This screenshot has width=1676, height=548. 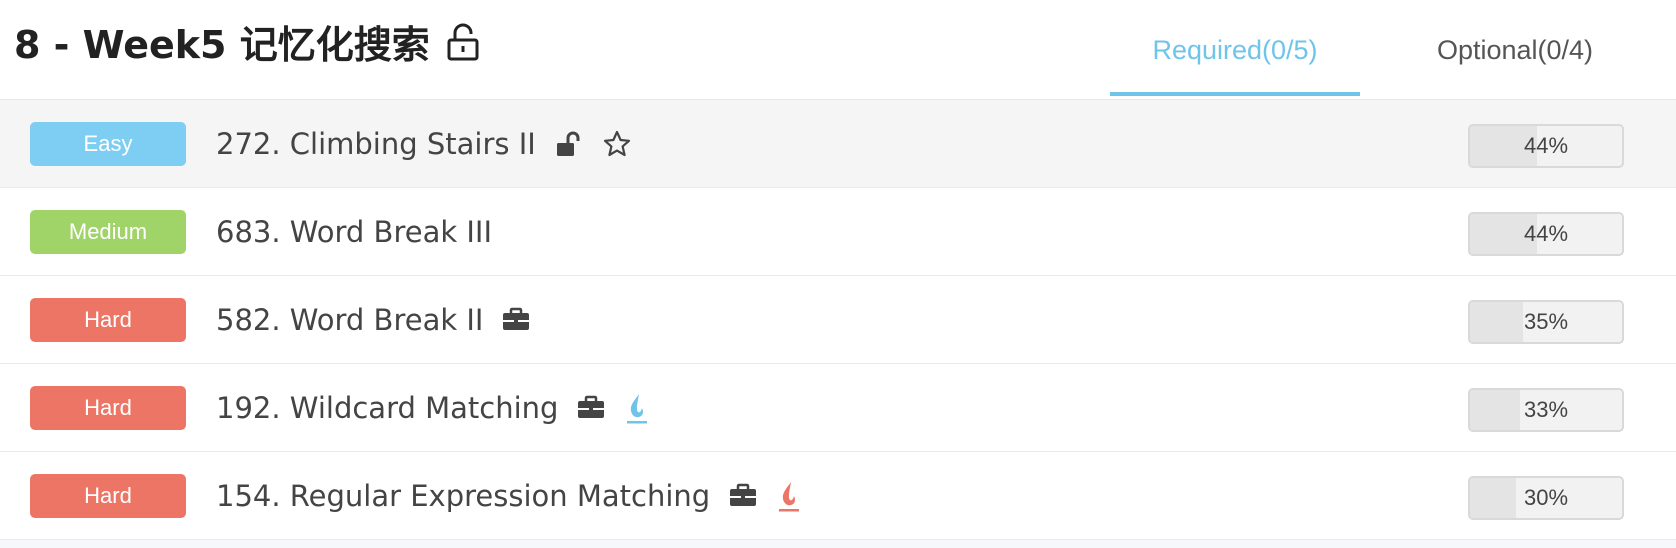 I want to click on acceptance-rate-text: 30%, so click(x=1546, y=497).